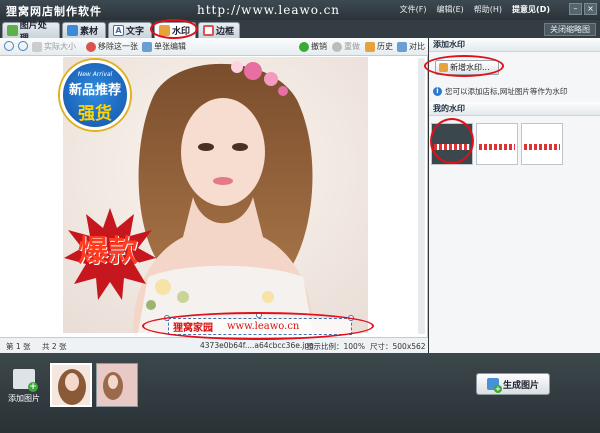 Image resolution: width=600 pixels, height=433 pixels. I want to click on undo-label: 撤销, so click(319, 46).